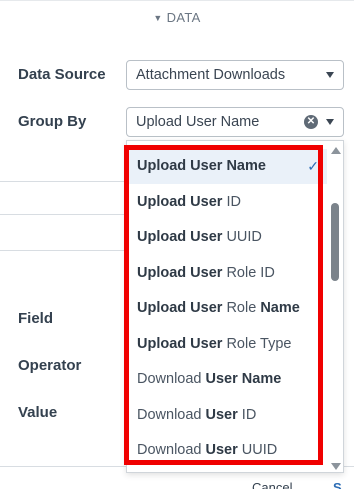  Describe the element at coordinates (241, 308) in the screenshot. I see `option-text: Role` at that location.